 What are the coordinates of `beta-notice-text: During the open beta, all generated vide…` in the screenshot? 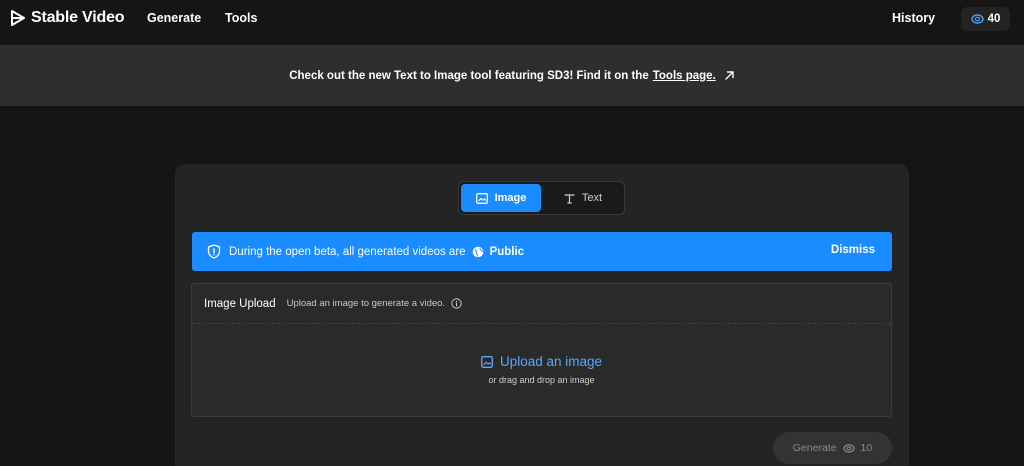 It's located at (347, 251).